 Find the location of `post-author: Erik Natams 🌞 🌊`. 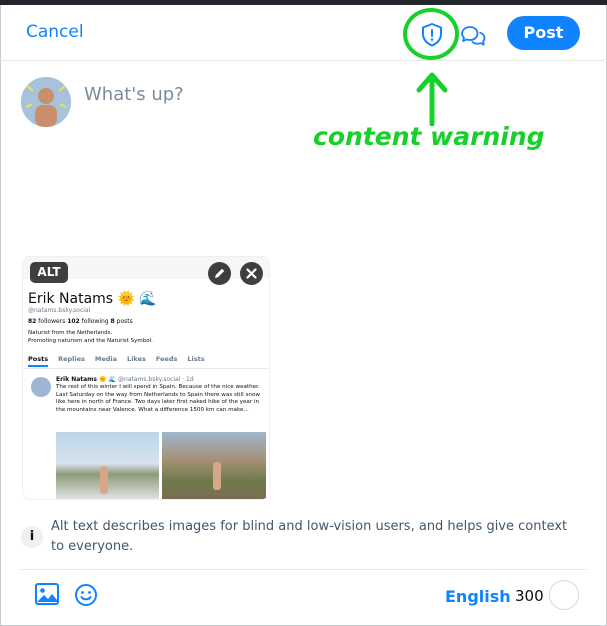

post-author: Erik Natams 🌞 🌊 is located at coordinates (86, 379).